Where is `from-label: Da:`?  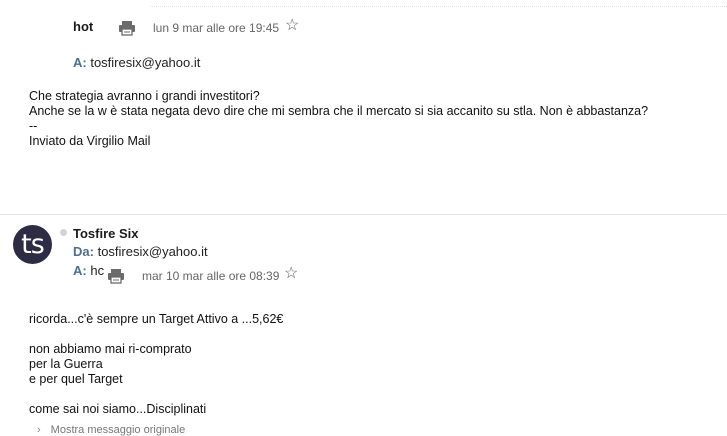 from-label: Da: is located at coordinates (83, 251).